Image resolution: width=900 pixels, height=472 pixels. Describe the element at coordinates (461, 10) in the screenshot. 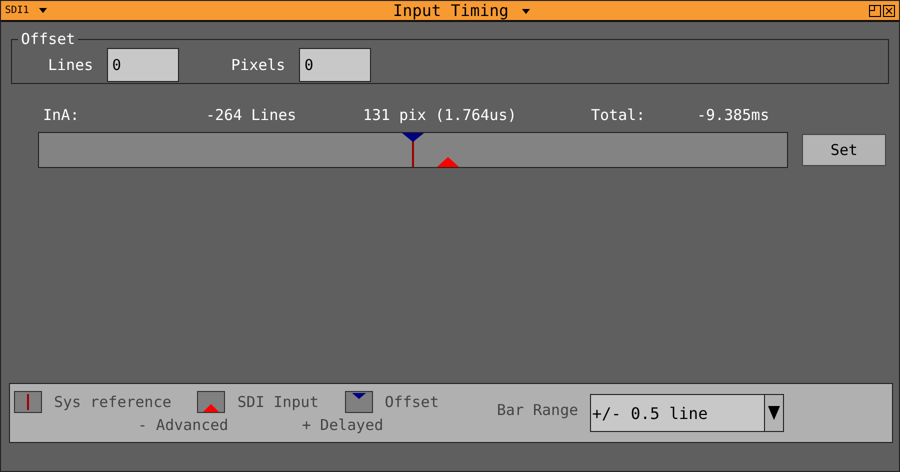

I see `window-title: Input Timing` at that location.